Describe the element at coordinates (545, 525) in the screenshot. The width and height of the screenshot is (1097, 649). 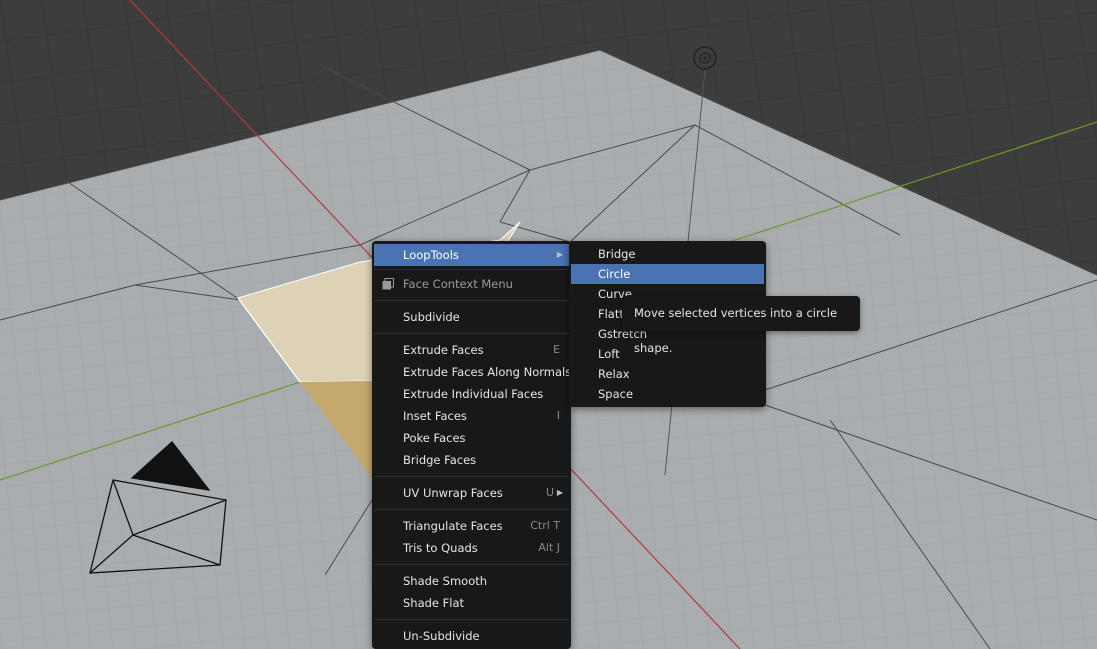
I see `shortcut-label: Ctrl T` at that location.